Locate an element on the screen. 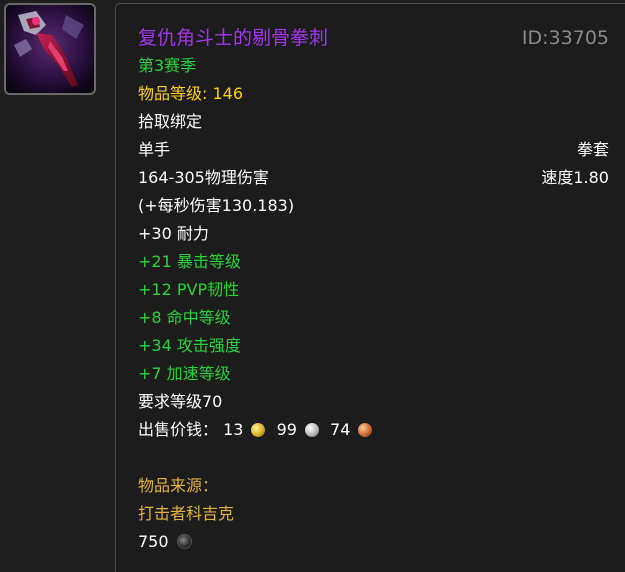 The image size is (625, 572). item-name-row: 复仇角斗士的剔骨拳刺 ID:33705 is located at coordinates (373, 38).